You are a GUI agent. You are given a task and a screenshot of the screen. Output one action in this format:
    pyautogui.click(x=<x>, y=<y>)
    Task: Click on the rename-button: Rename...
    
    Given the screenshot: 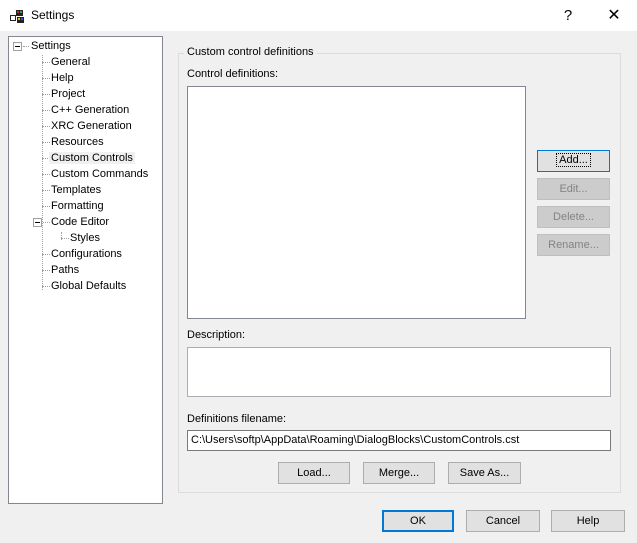 What is the action you would take?
    pyautogui.click(x=573, y=245)
    